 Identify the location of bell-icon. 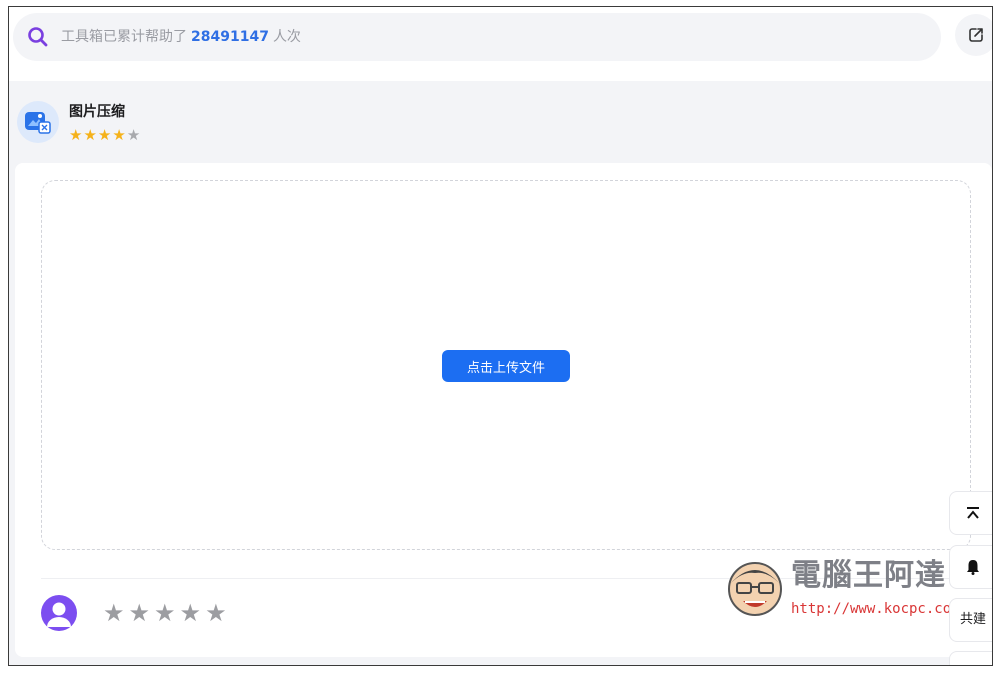
(973, 567).